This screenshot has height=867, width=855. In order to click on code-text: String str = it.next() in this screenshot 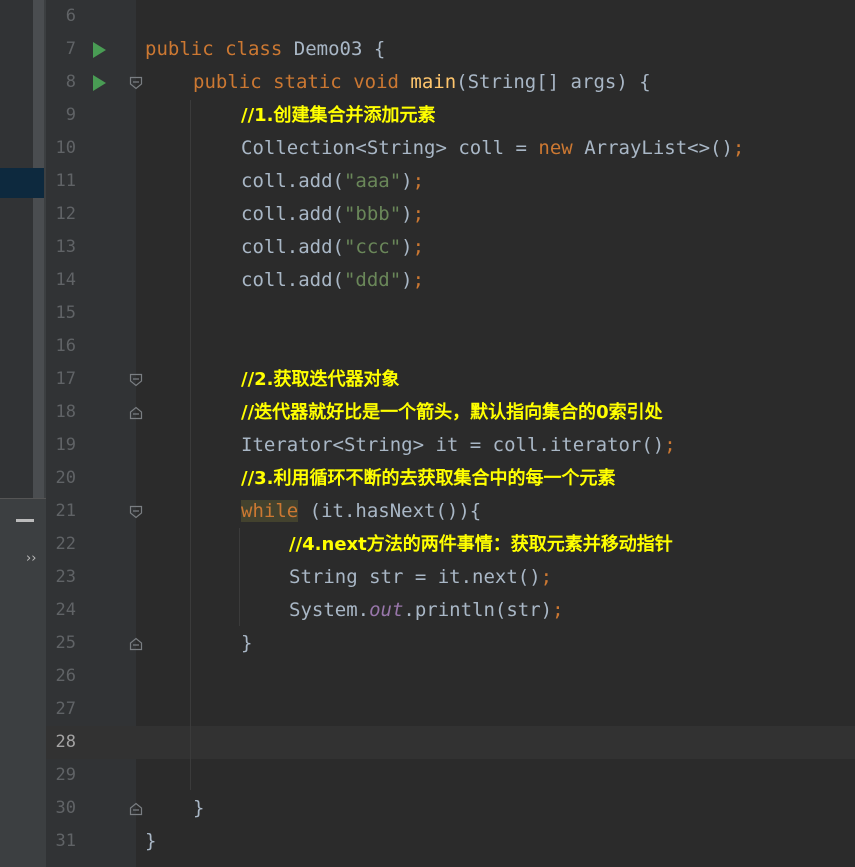, I will do `click(415, 577)`.